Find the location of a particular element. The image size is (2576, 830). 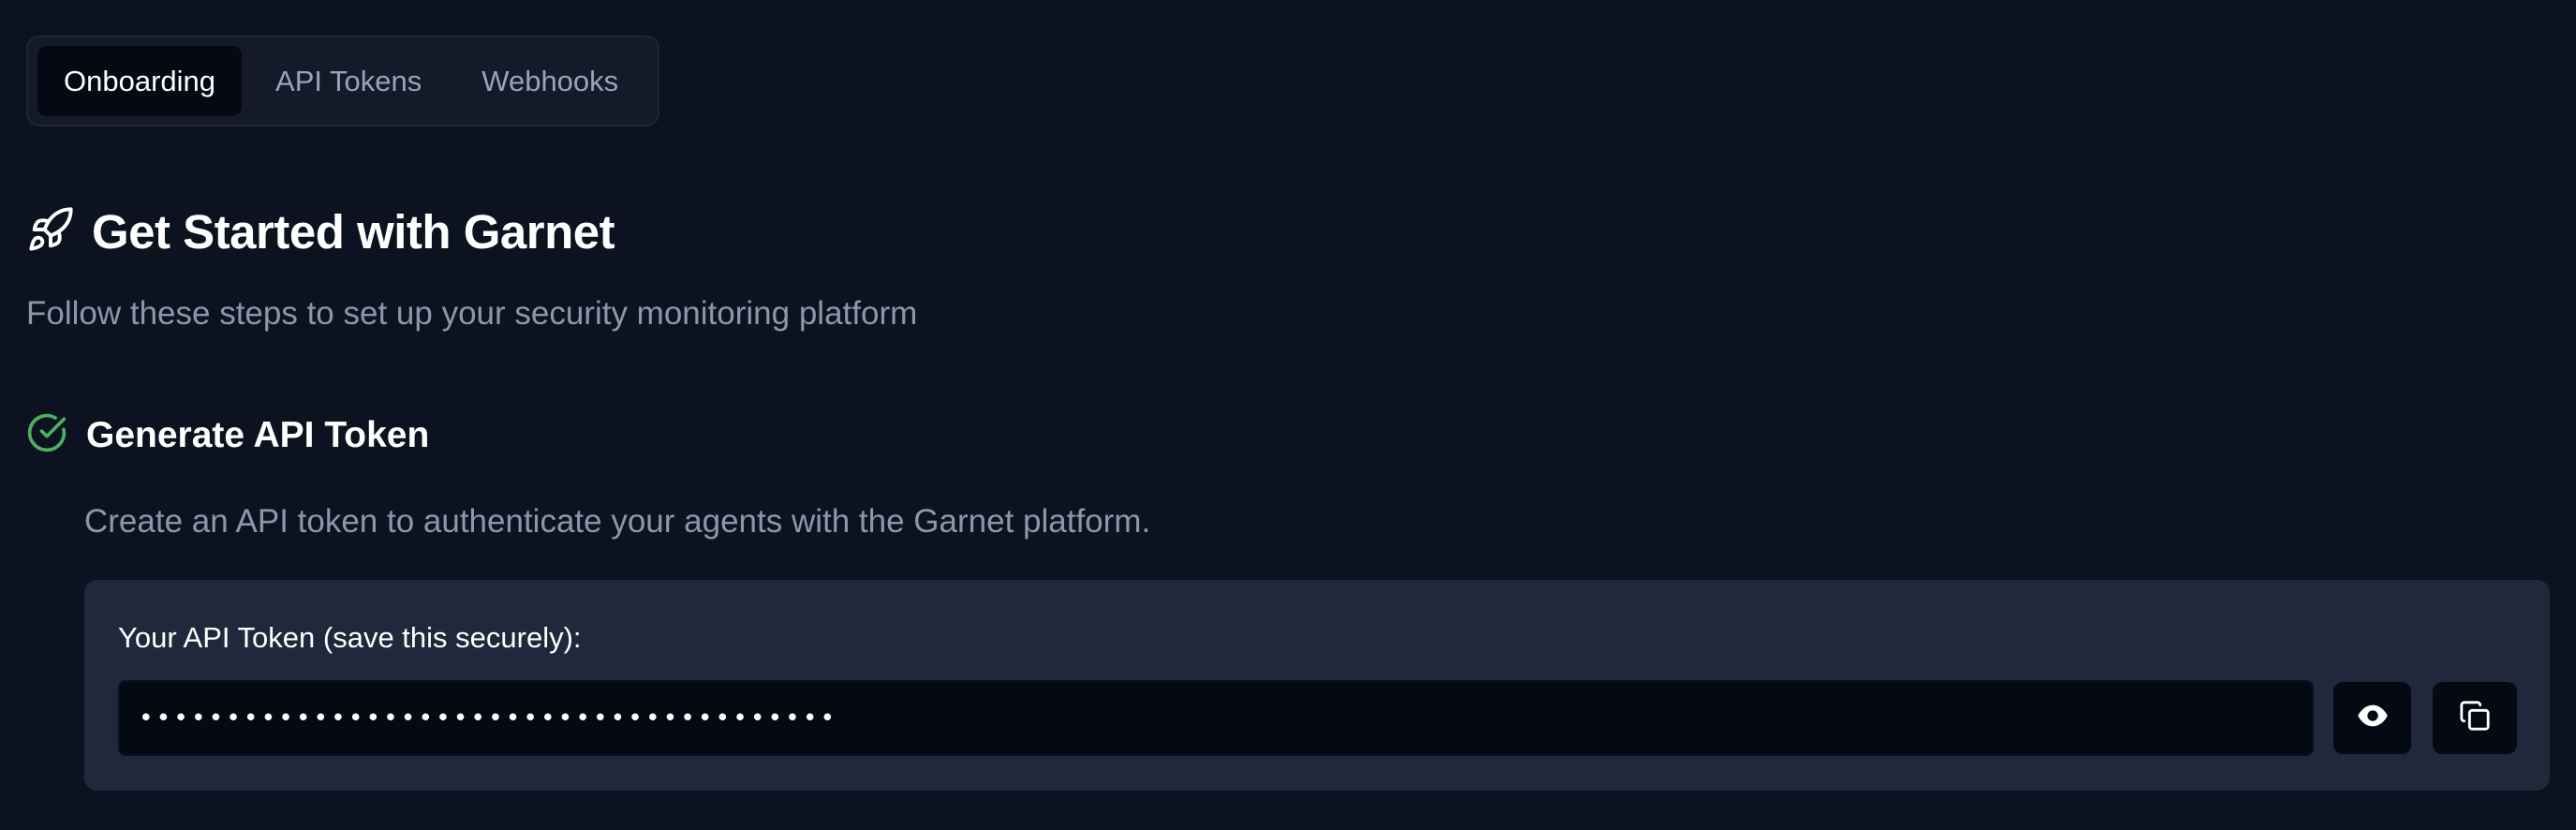

page-title: Get Started with Garnet is located at coordinates (354, 232).